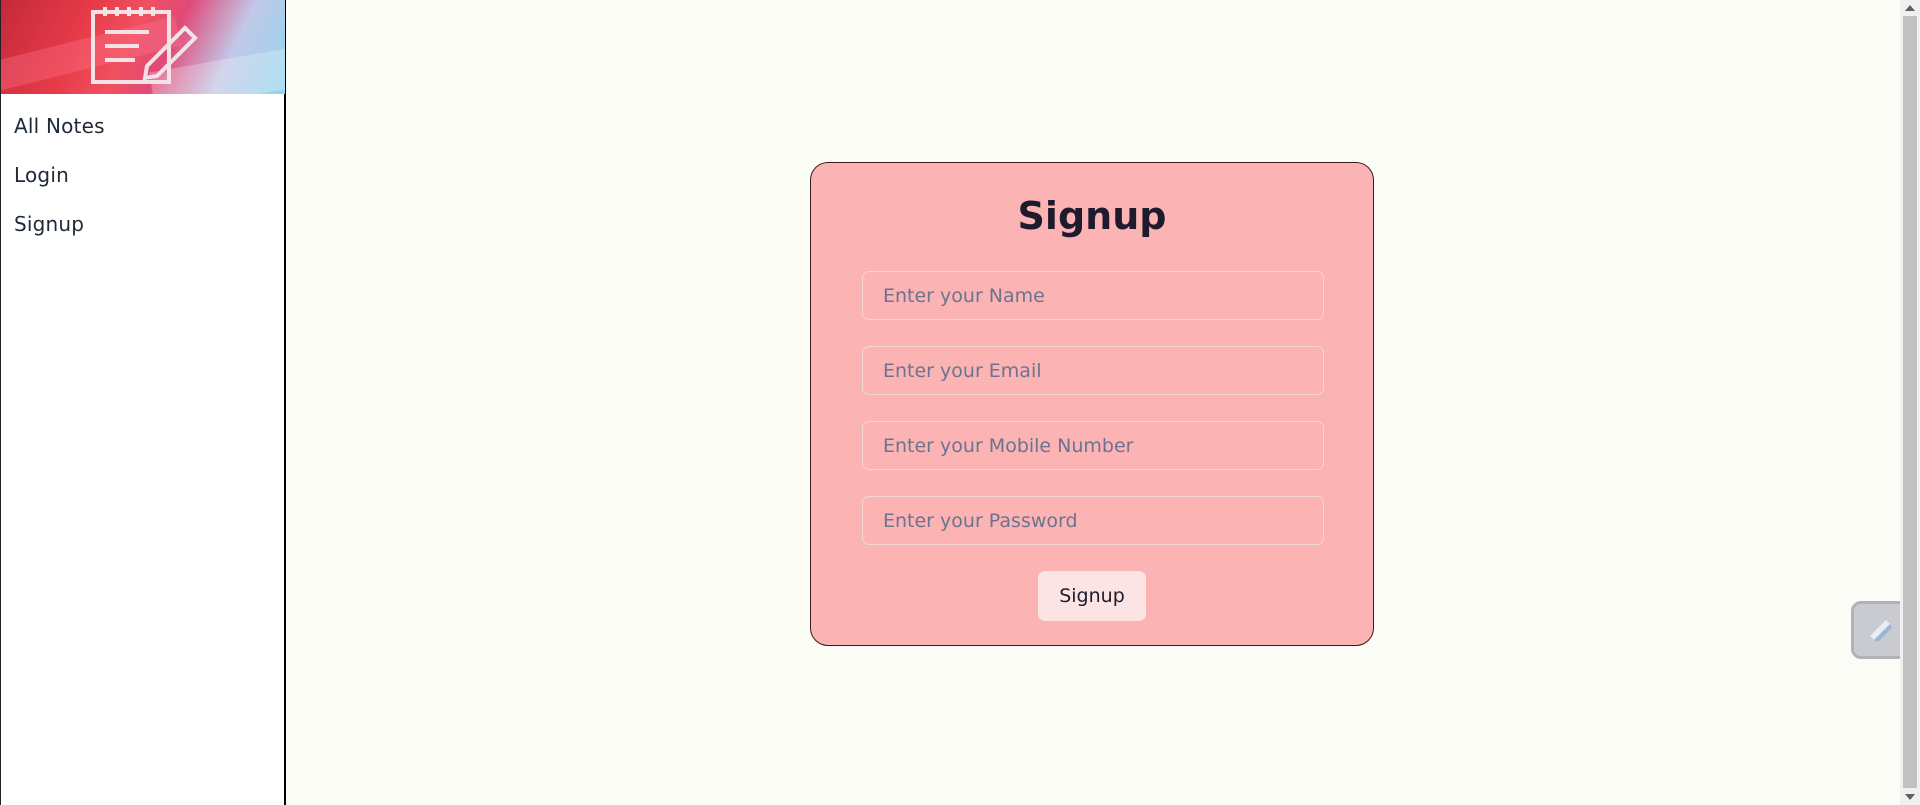 The width and height of the screenshot is (1920, 805). What do you see at coordinates (142, 126) in the screenshot?
I see `sidebar-item-all-notes: All Notes` at bounding box center [142, 126].